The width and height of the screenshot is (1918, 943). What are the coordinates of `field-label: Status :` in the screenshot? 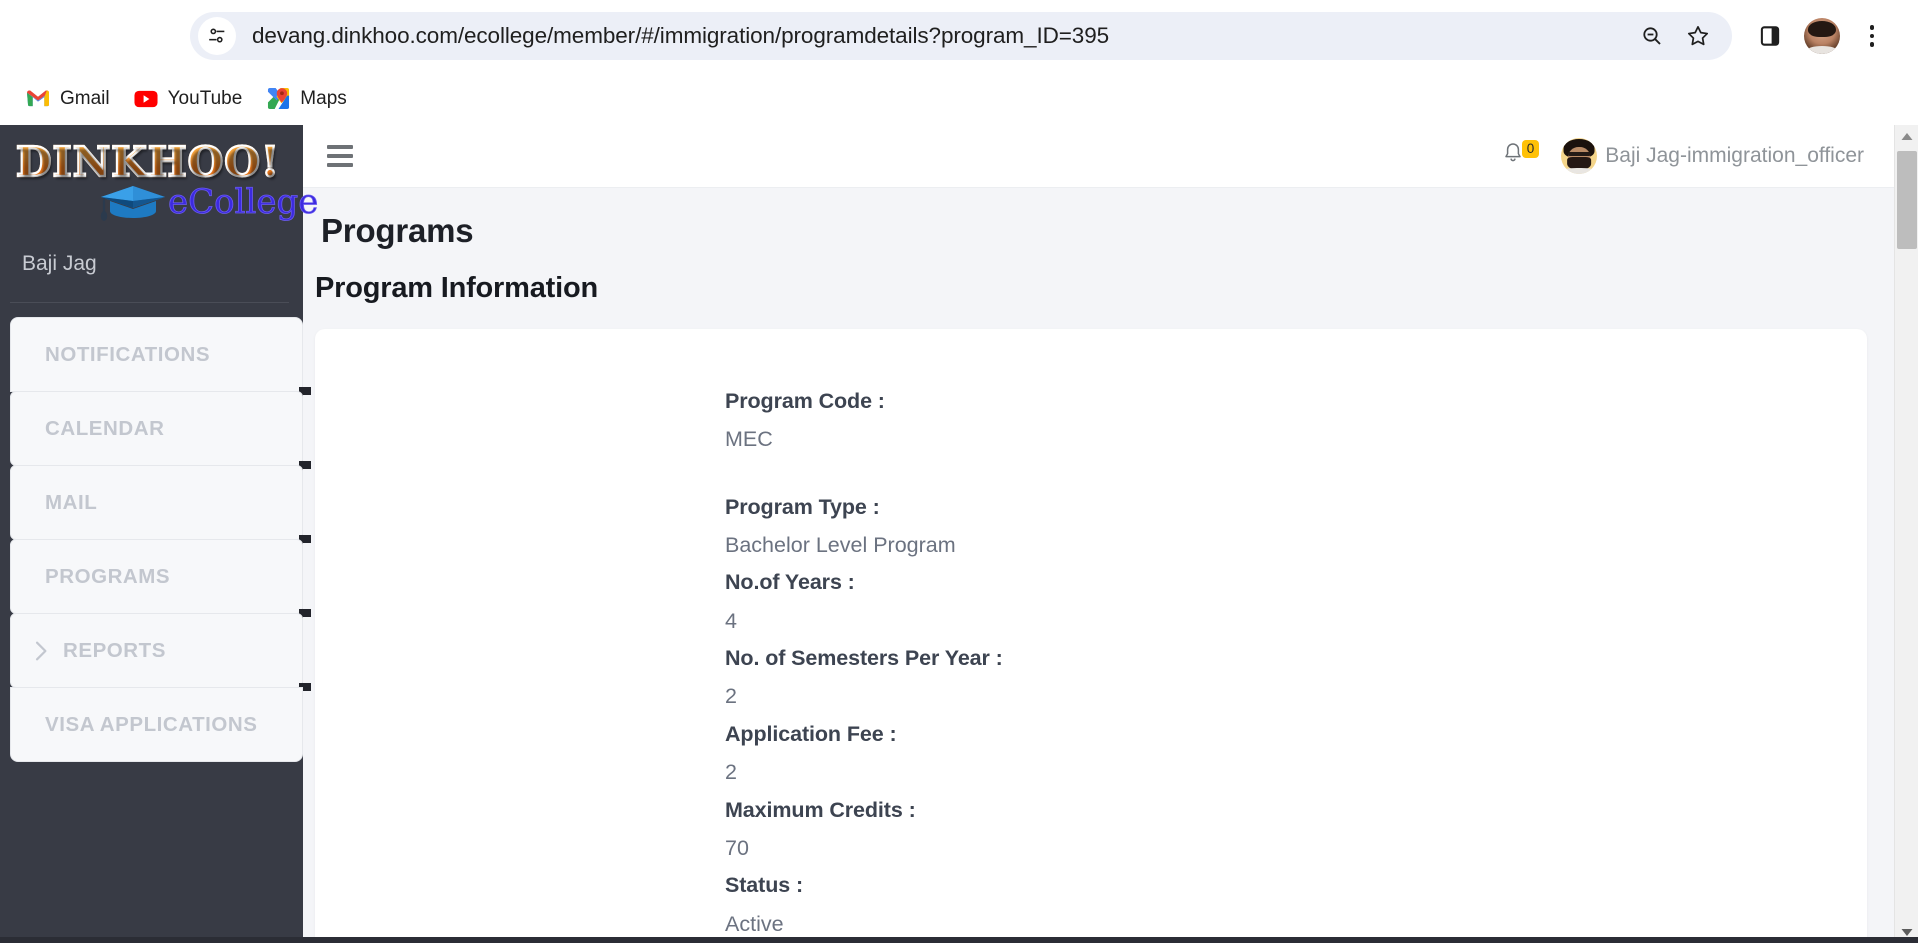 It's located at (764, 885).